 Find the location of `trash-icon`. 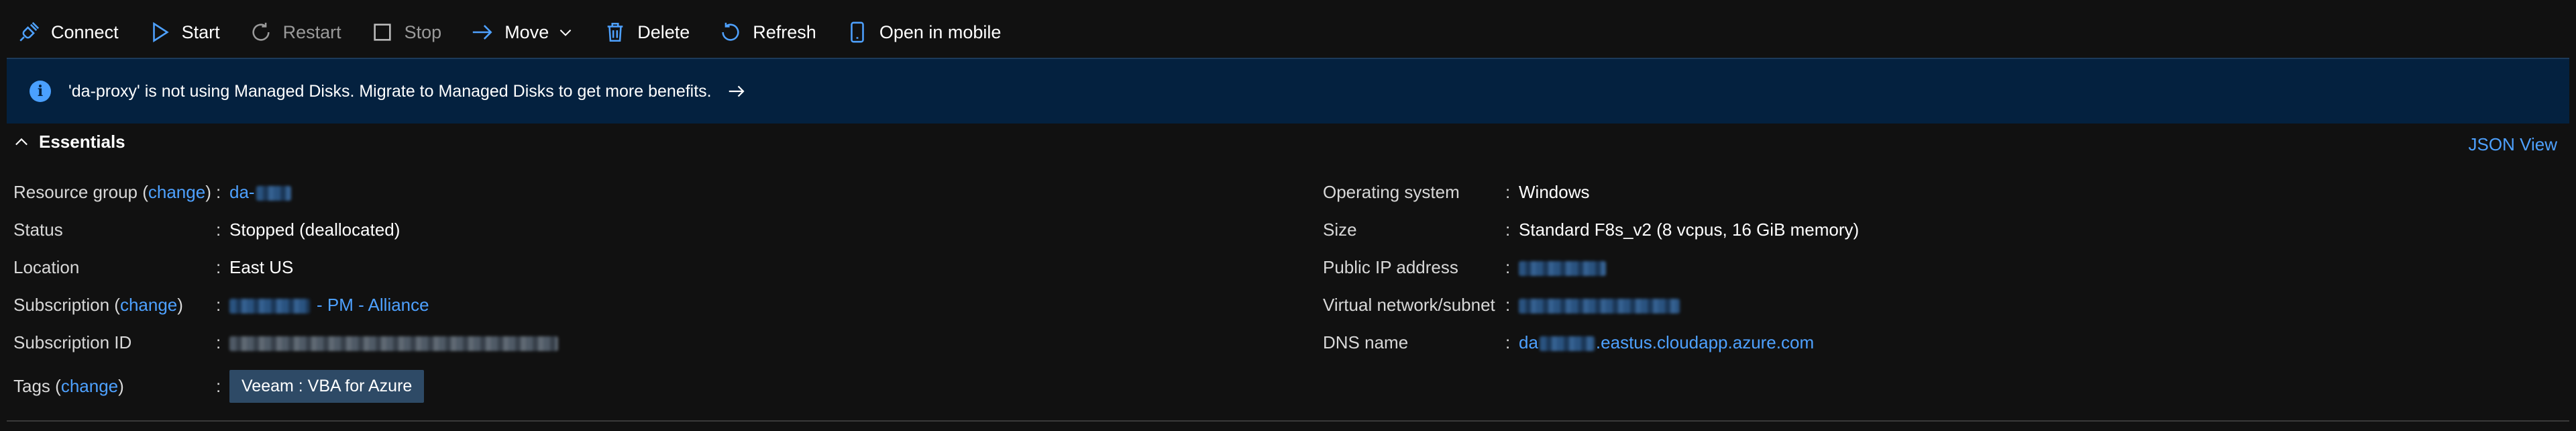

trash-icon is located at coordinates (615, 32).